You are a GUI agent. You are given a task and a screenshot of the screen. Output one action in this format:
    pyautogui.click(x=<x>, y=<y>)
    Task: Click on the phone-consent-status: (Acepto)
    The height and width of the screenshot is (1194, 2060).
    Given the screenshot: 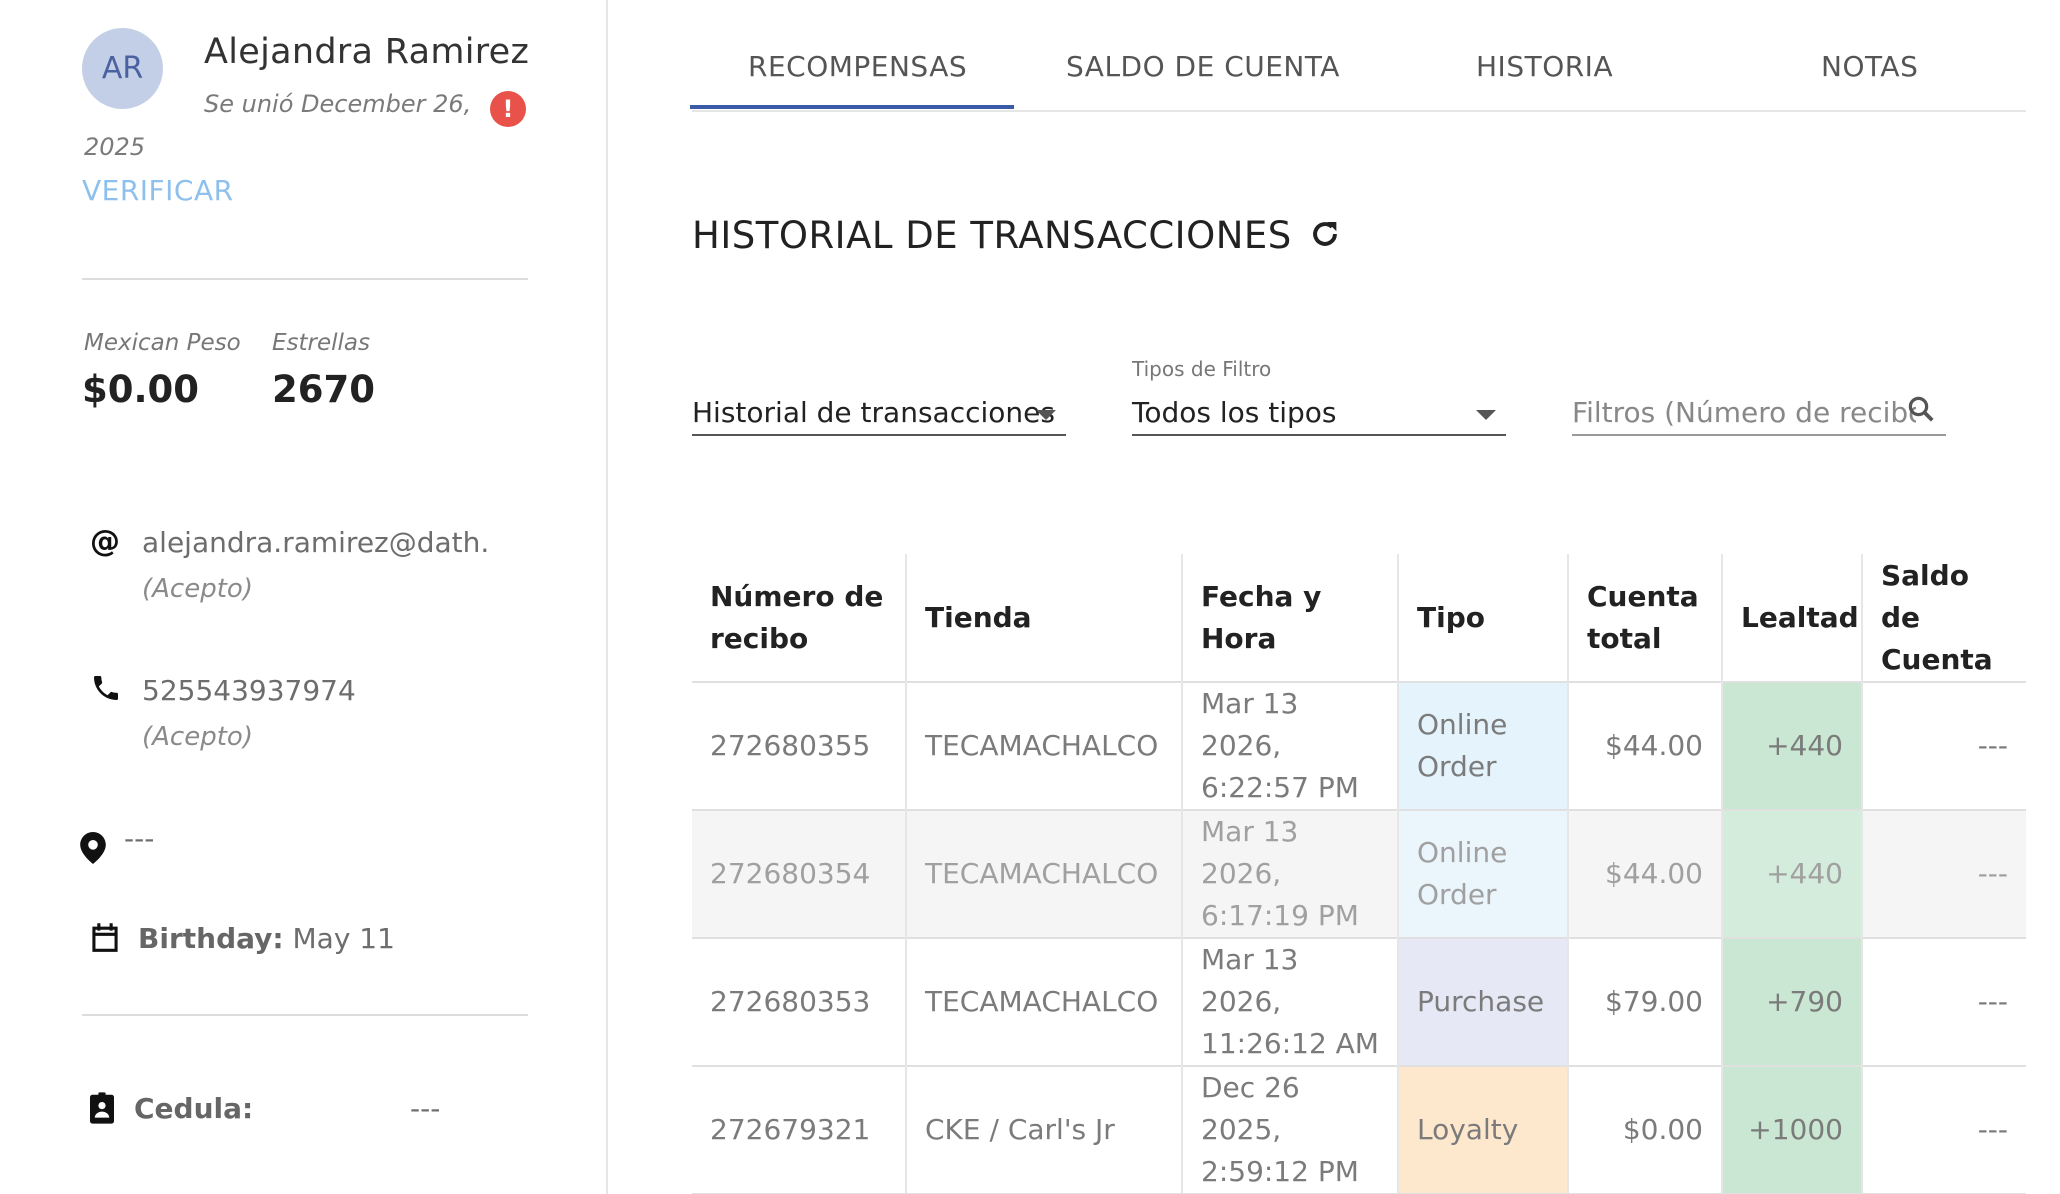 What is the action you would take?
    pyautogui.click(x=197, y=737)
    